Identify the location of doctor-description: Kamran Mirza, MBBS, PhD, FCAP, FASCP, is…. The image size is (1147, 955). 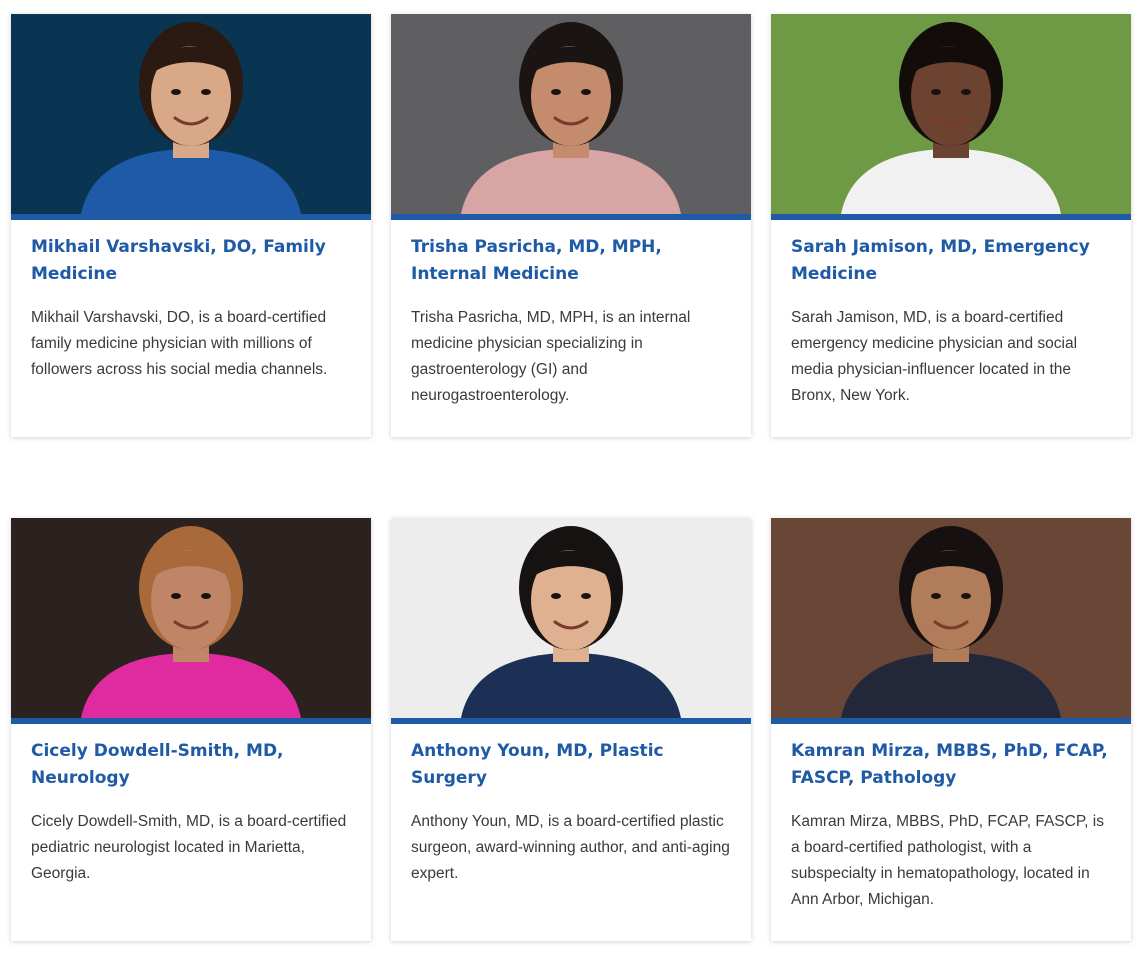
(947, 860).